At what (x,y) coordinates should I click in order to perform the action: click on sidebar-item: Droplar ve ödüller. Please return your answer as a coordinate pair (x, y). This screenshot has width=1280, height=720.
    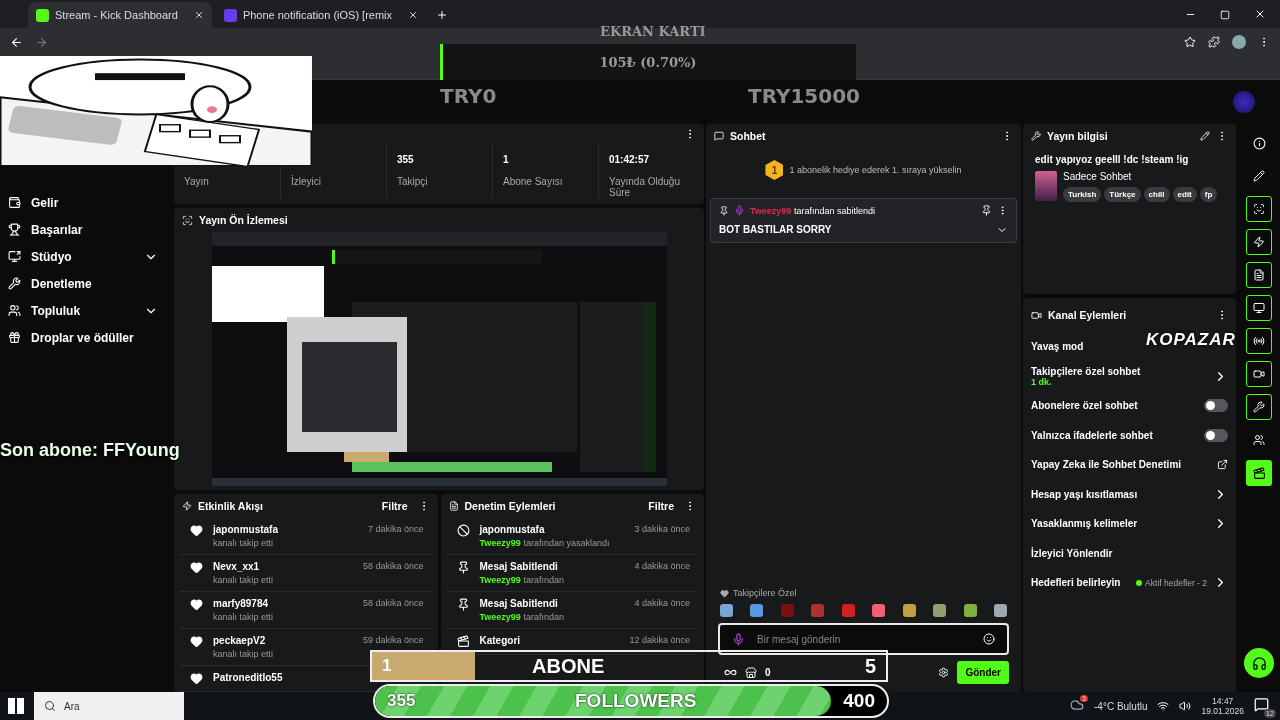
    Looking at the image, I should click on (90, 337).